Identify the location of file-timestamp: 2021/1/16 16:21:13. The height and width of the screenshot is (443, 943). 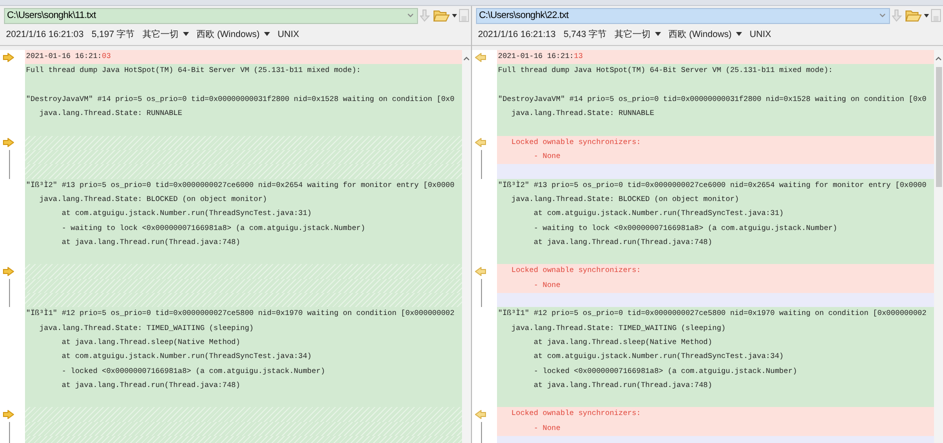
(517, 34).